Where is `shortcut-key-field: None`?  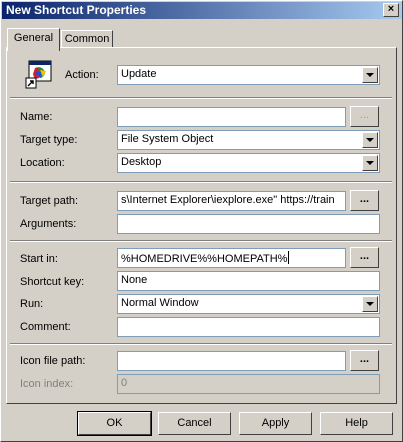
shortcut-key-field: None is located at coordinates (248, 281).